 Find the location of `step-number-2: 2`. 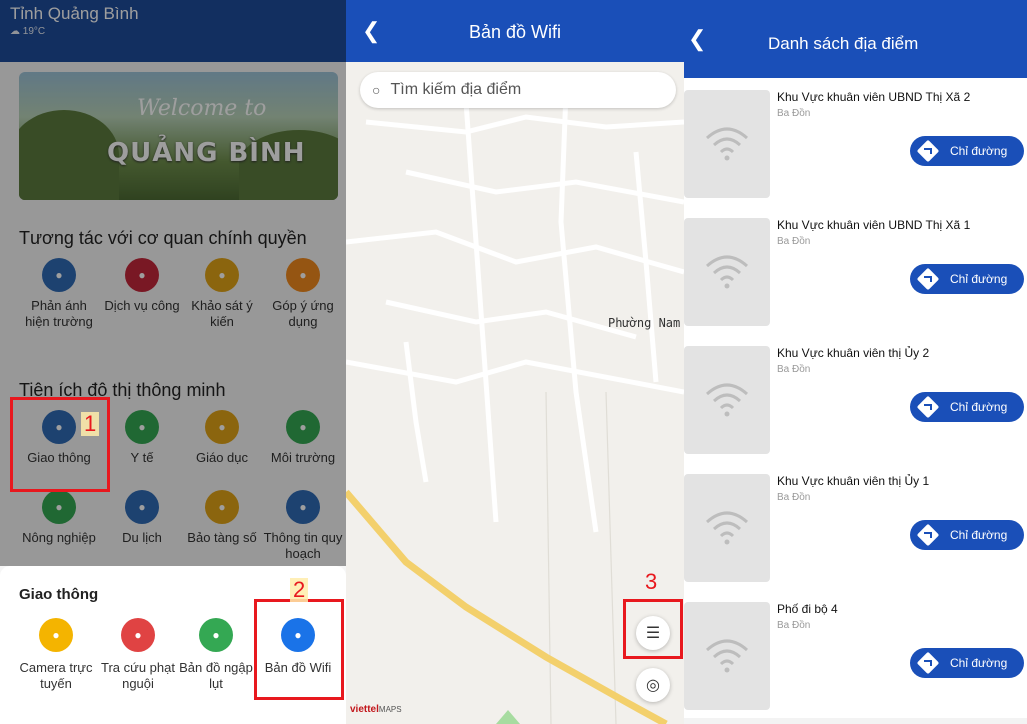

step-number-2: 2 is located at coordinates (299, 590).